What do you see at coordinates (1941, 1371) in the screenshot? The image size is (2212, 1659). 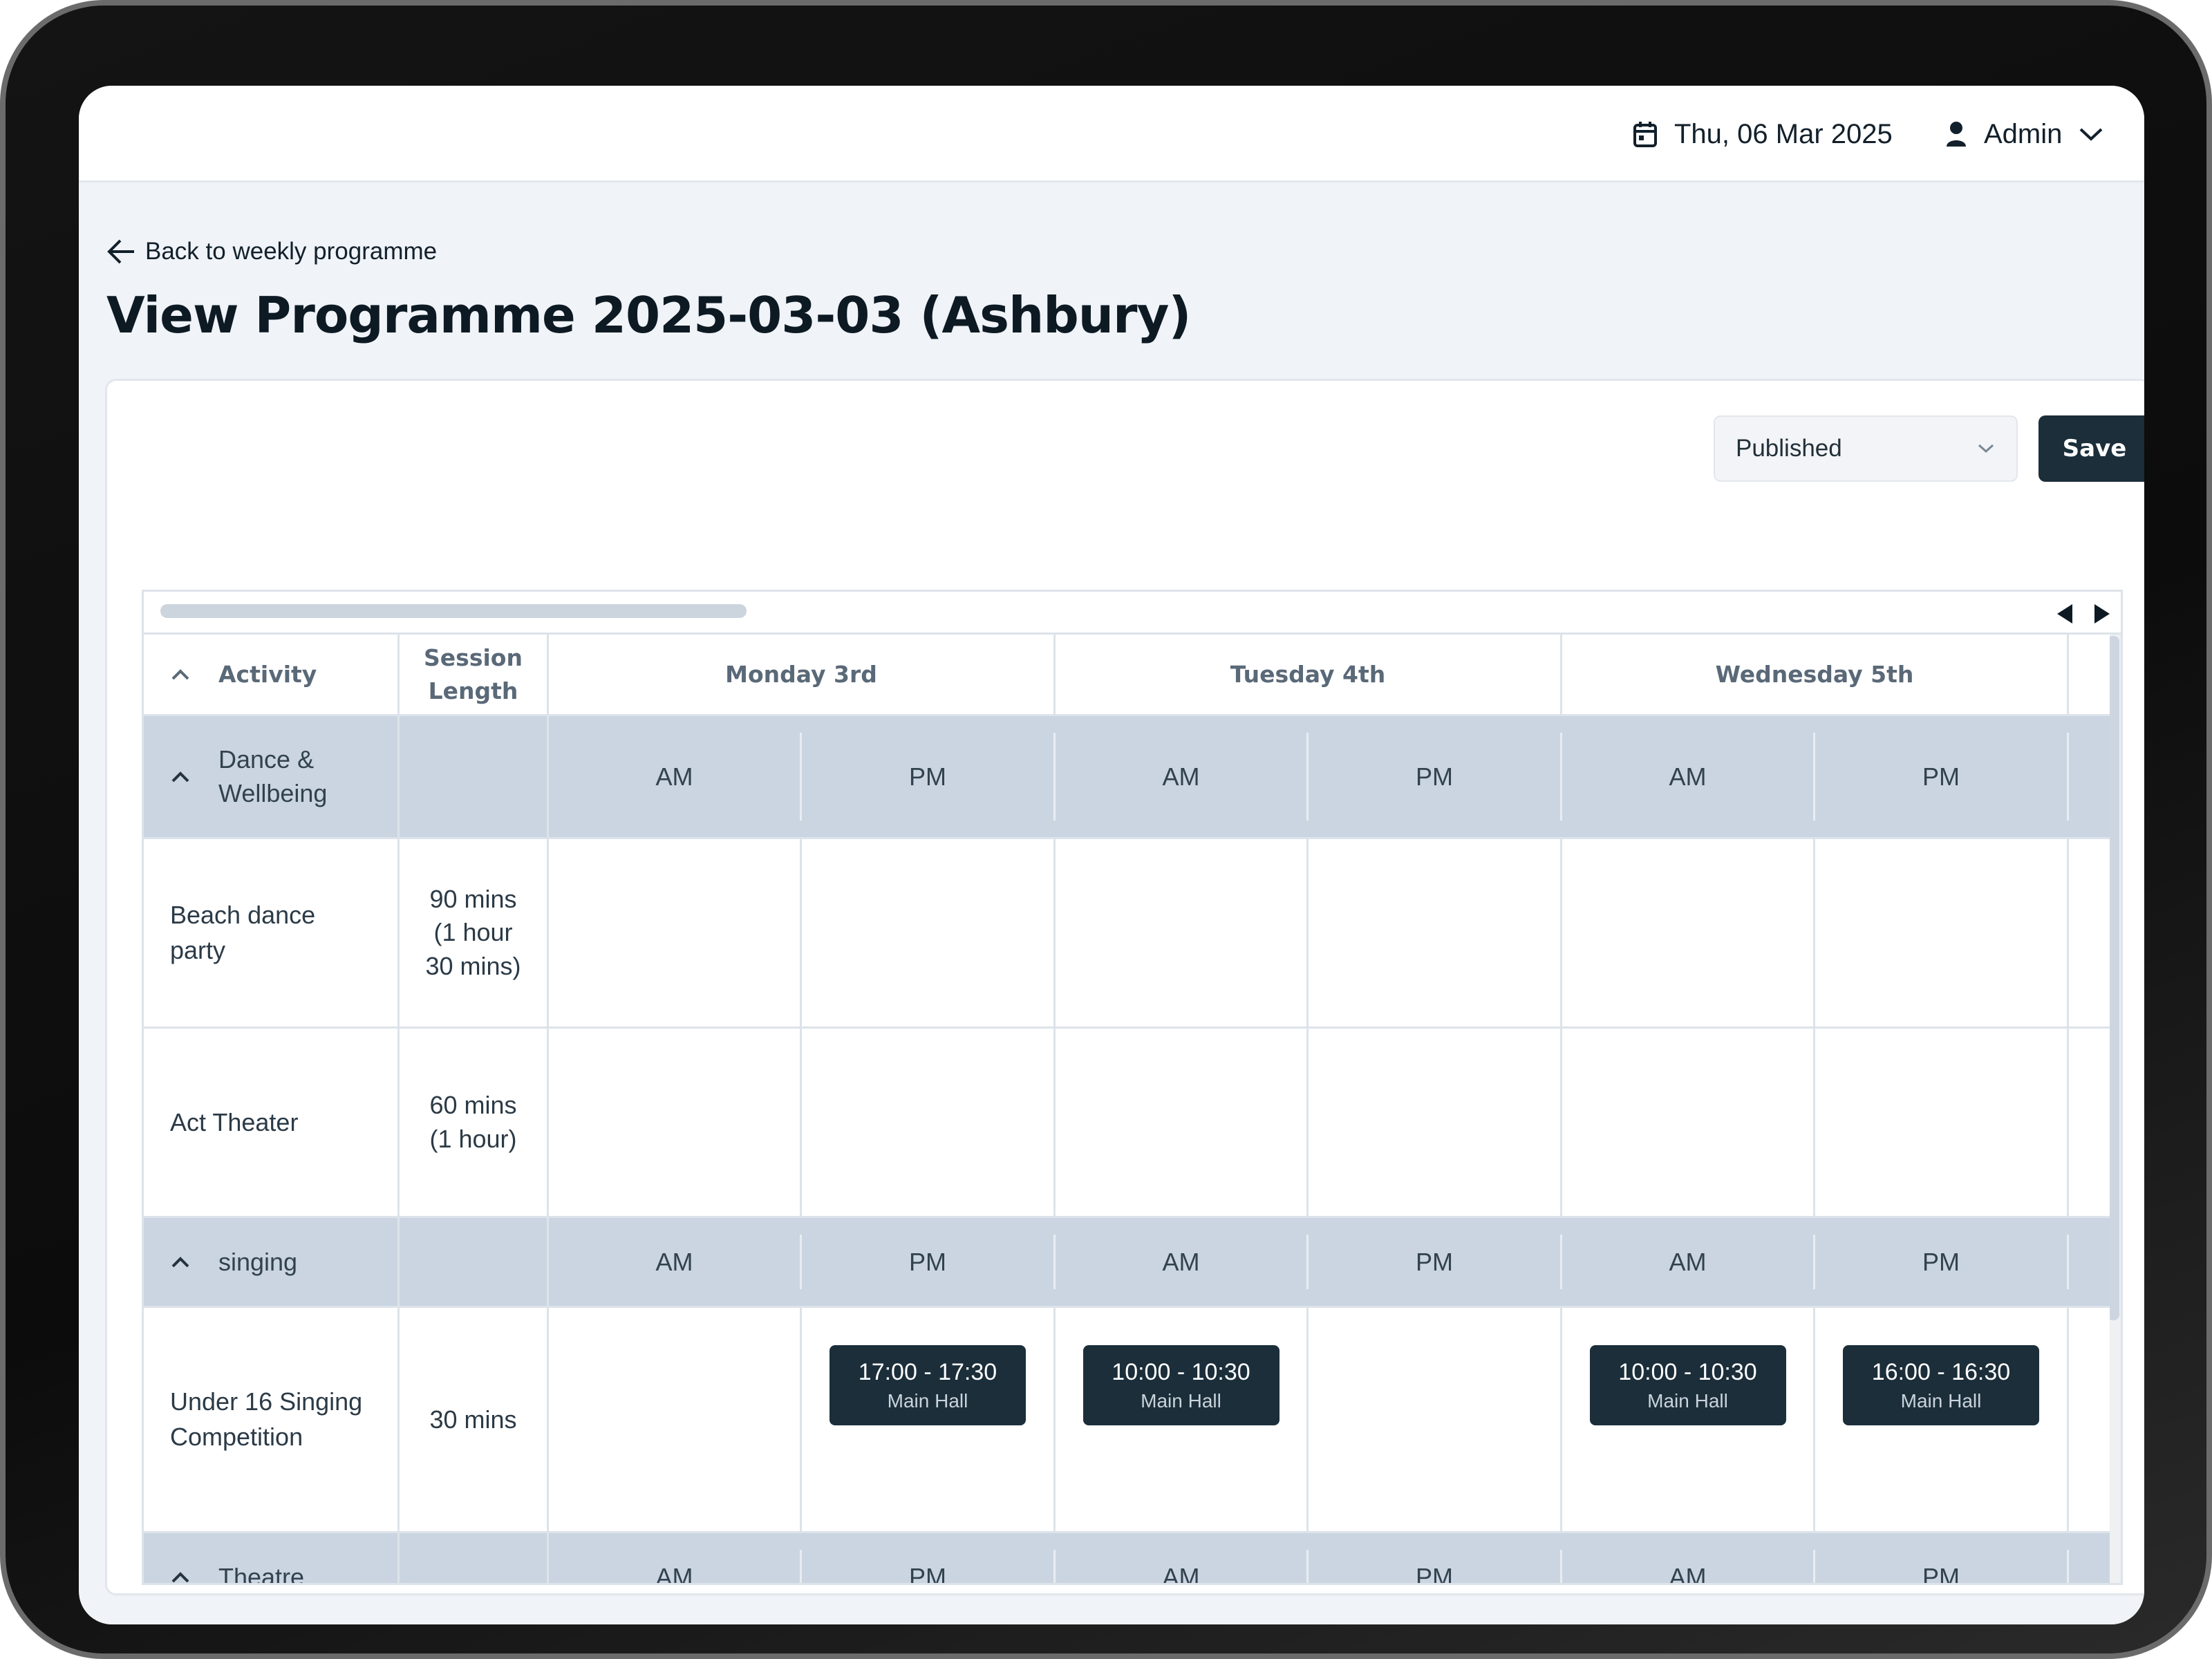 I see `session-time: 16:00 - 16:30` at bounding box center [1941, 1371].